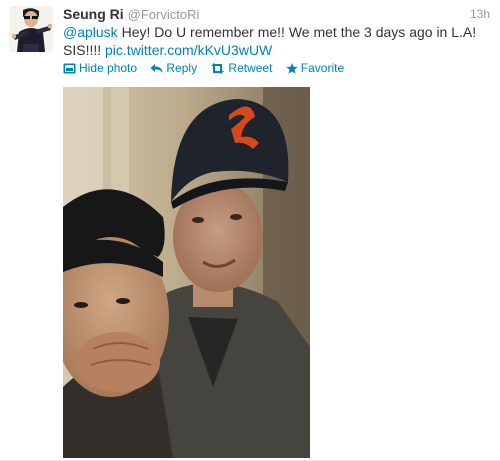  I want to click on avatar, so click(31, 29).